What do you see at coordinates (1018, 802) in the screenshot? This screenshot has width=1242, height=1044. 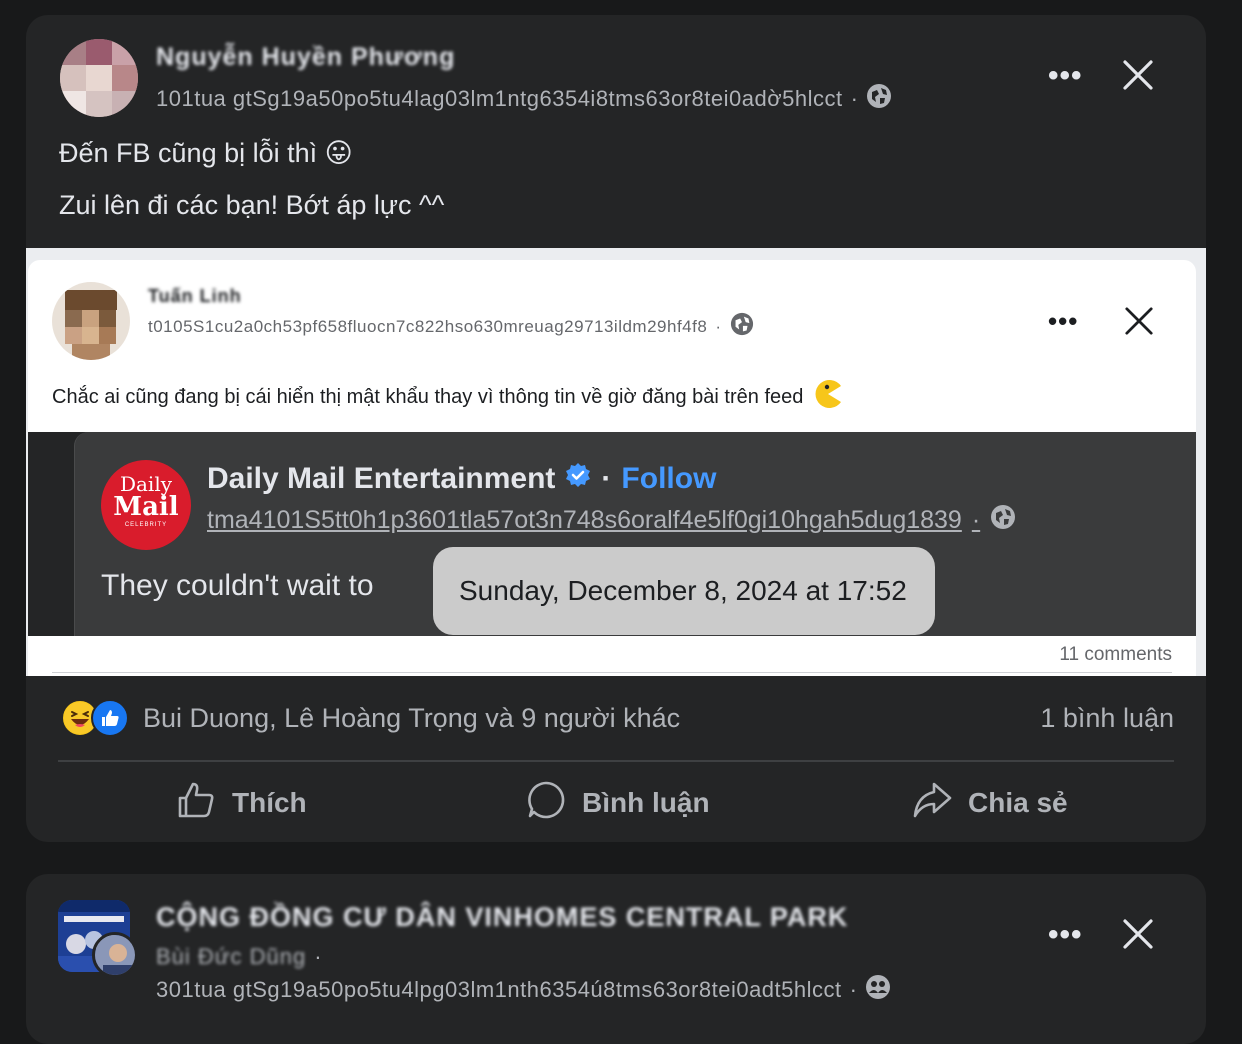 I see `share-label: Chia sẻ` at bounding box center [1018, 802].